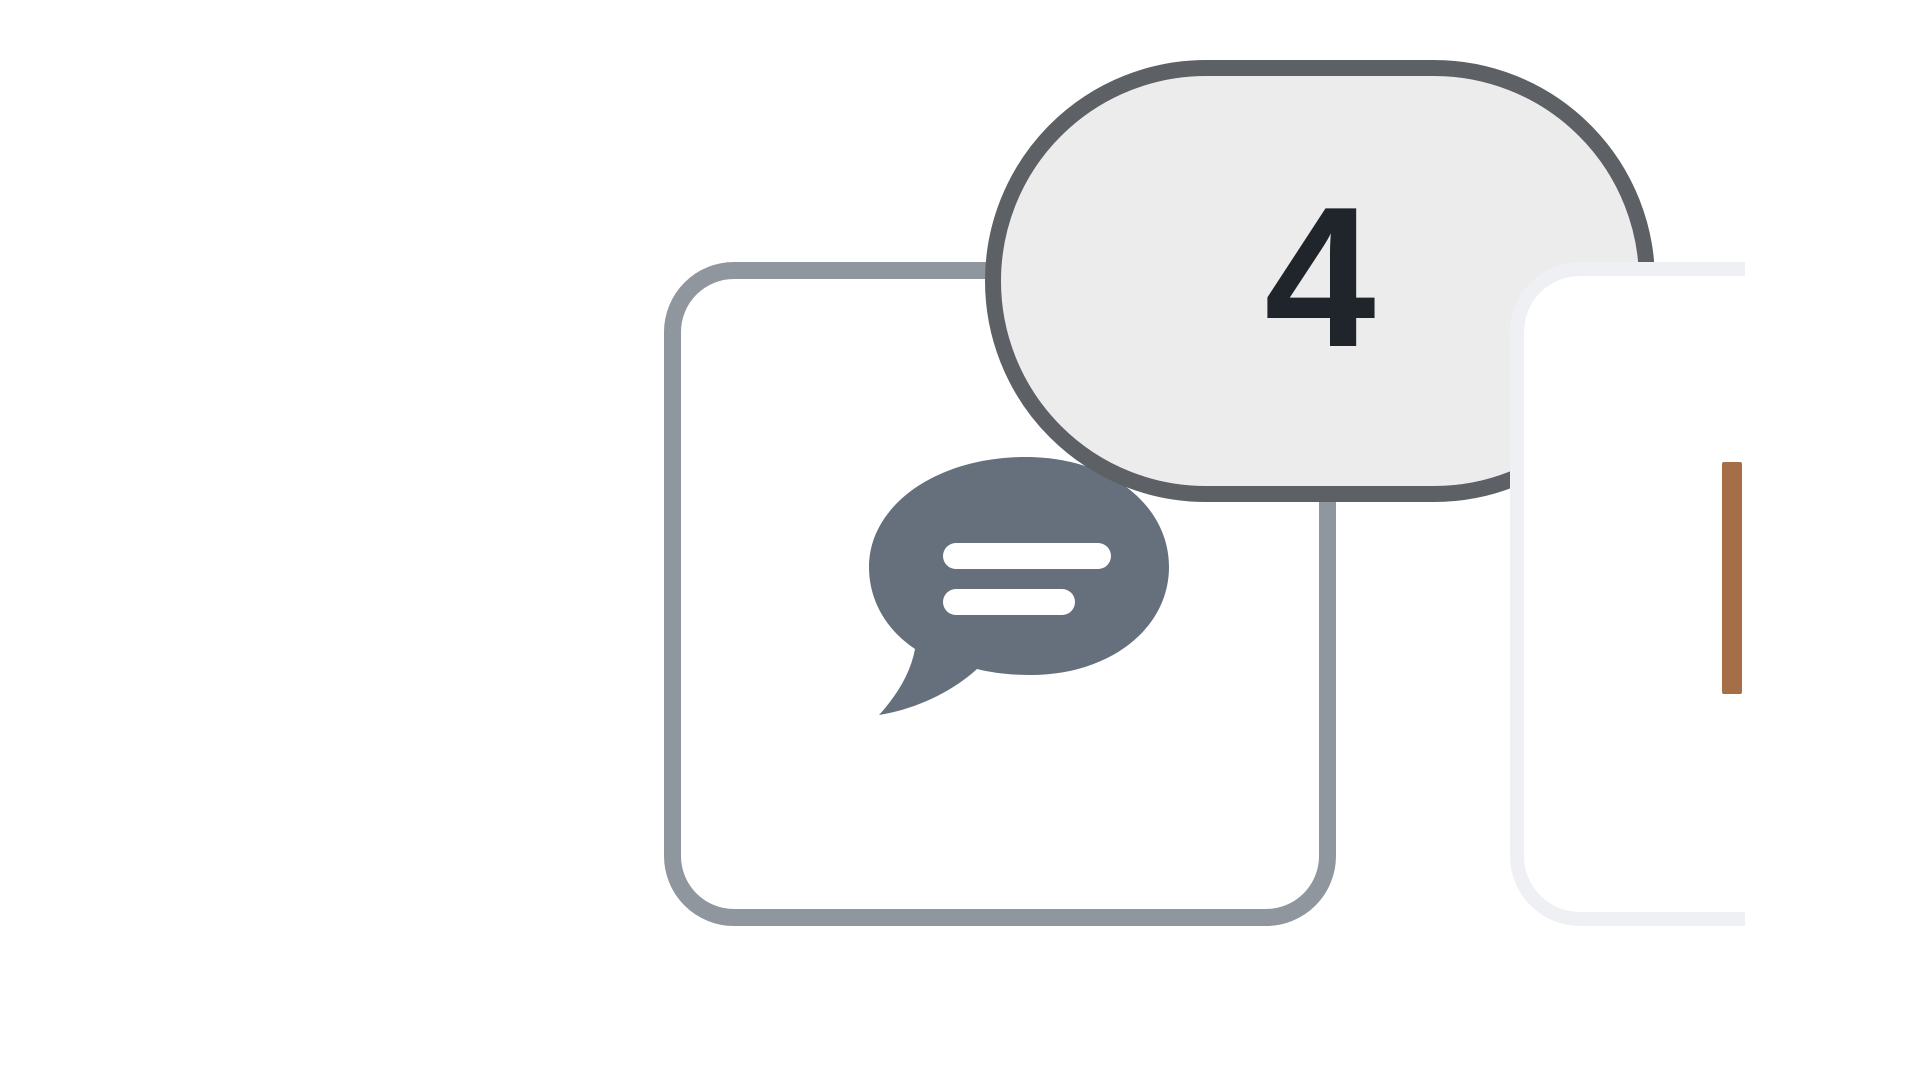 Image resolution: width=1920 pixels, height=1080 pixels. What do you see at coordinates (1832, 540) in the screenshot?
I see `viewport-edge` at bounding box center [1832, 540].